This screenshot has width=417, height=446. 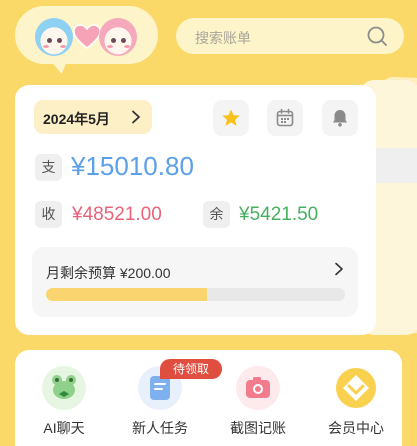 I want to click on month-selector: 2024年5月, so click(x=93, y=117).